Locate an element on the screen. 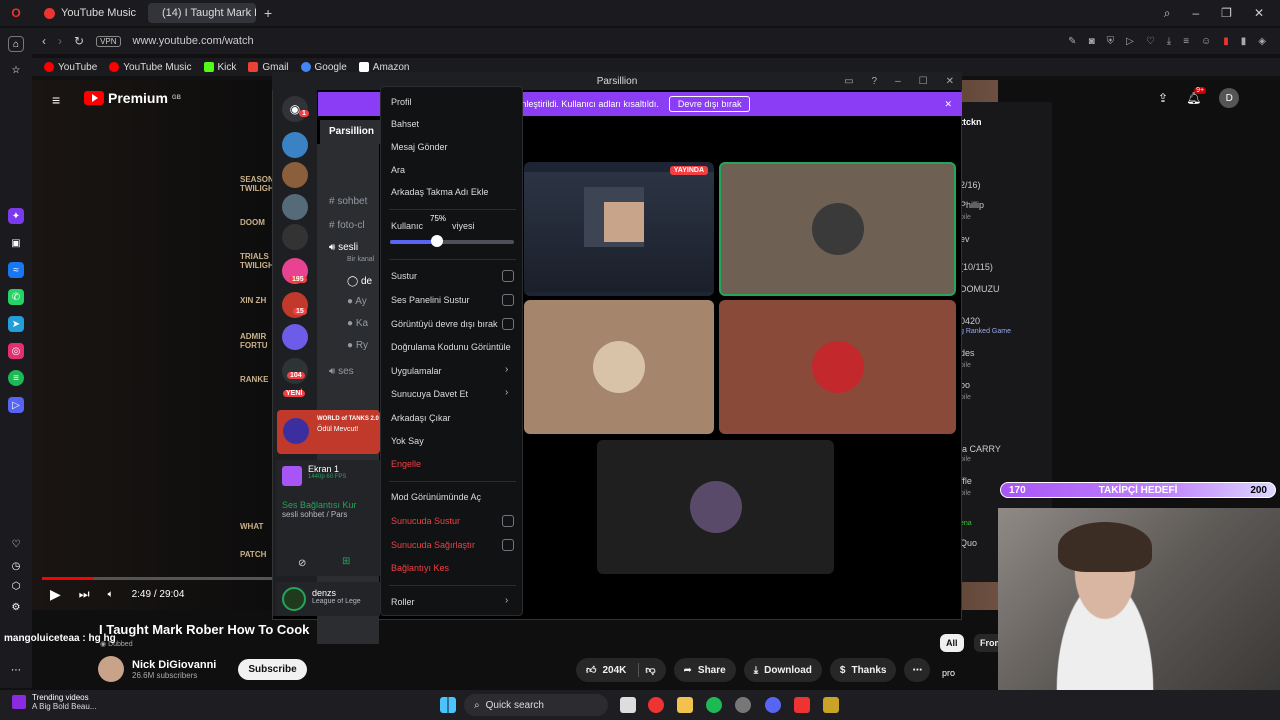 The image size is (1280, 720). file-explorer-icon is located at coordinates (685, 705).